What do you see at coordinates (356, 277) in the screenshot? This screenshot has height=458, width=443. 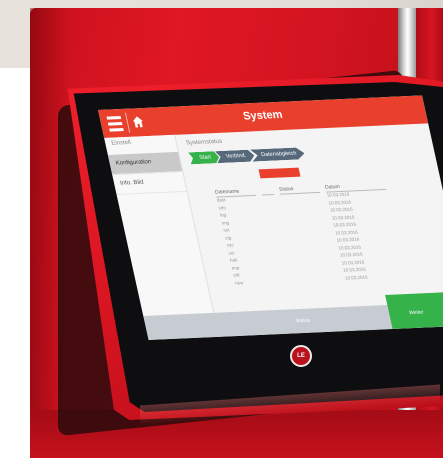 I see `table-cell: 10.03.2016` at bounding box center [356, 277].